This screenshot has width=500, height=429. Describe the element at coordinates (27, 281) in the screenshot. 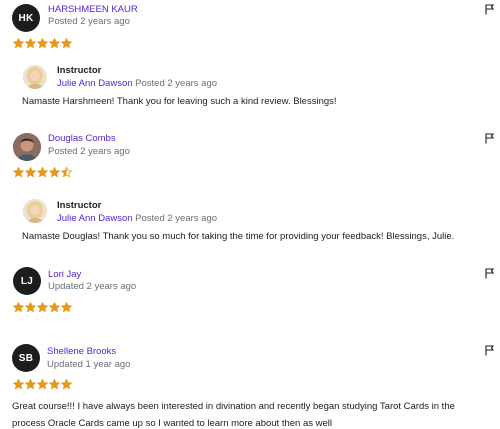

I see `avatar: LJ` at that location.